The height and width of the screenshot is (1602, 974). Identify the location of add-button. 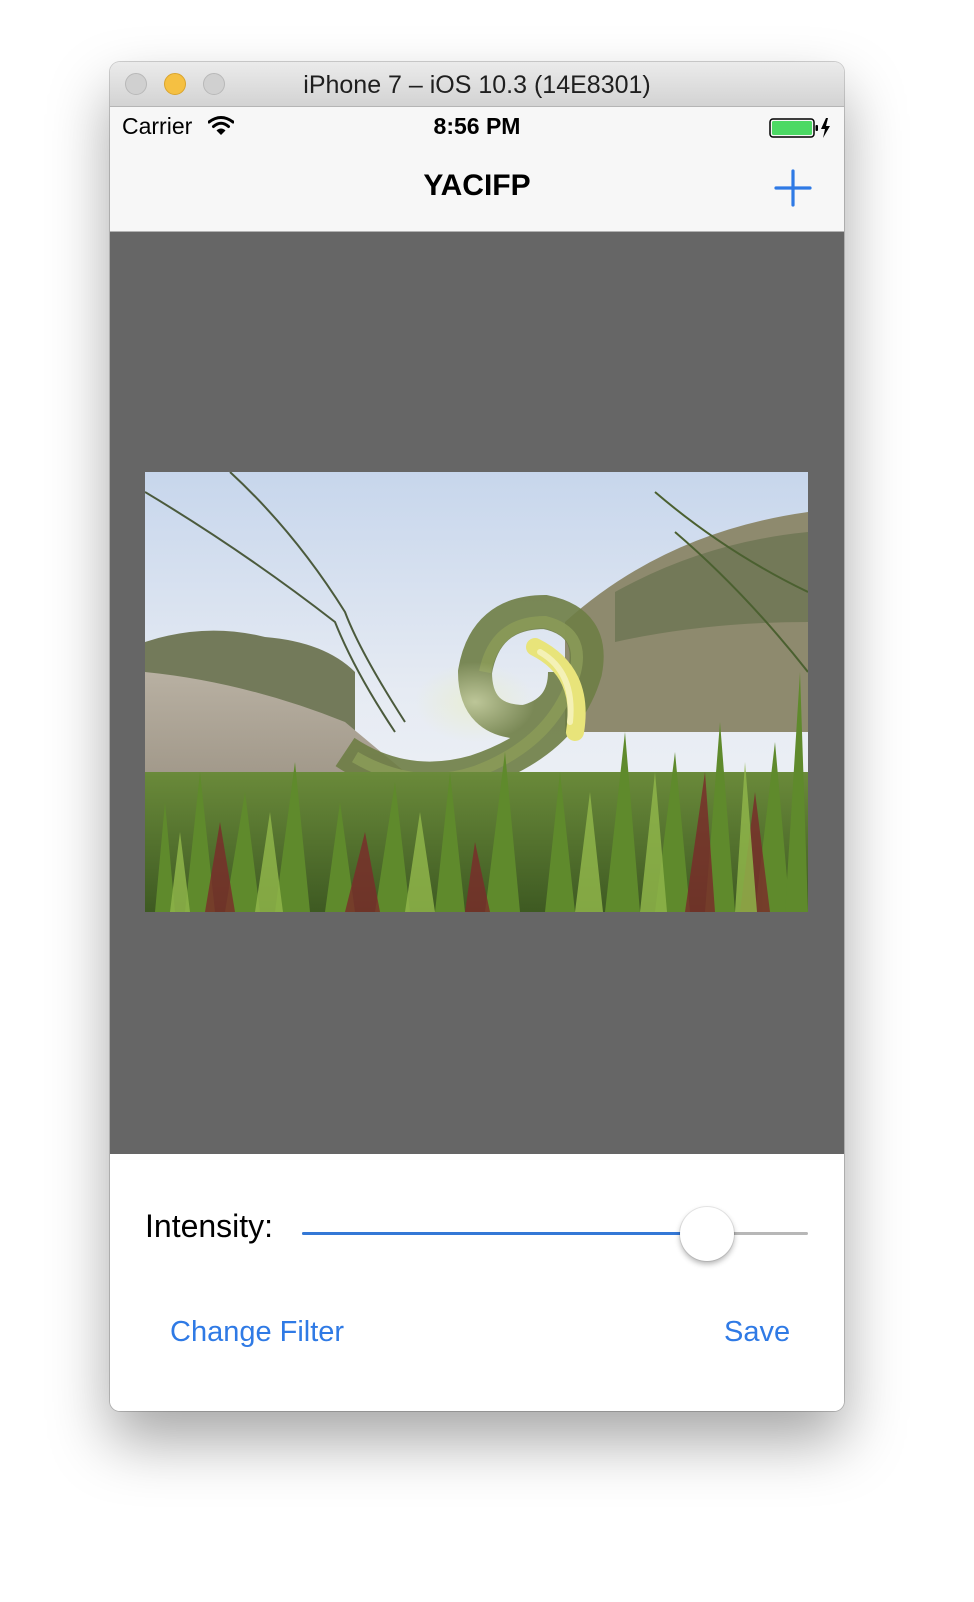
(793, 188).